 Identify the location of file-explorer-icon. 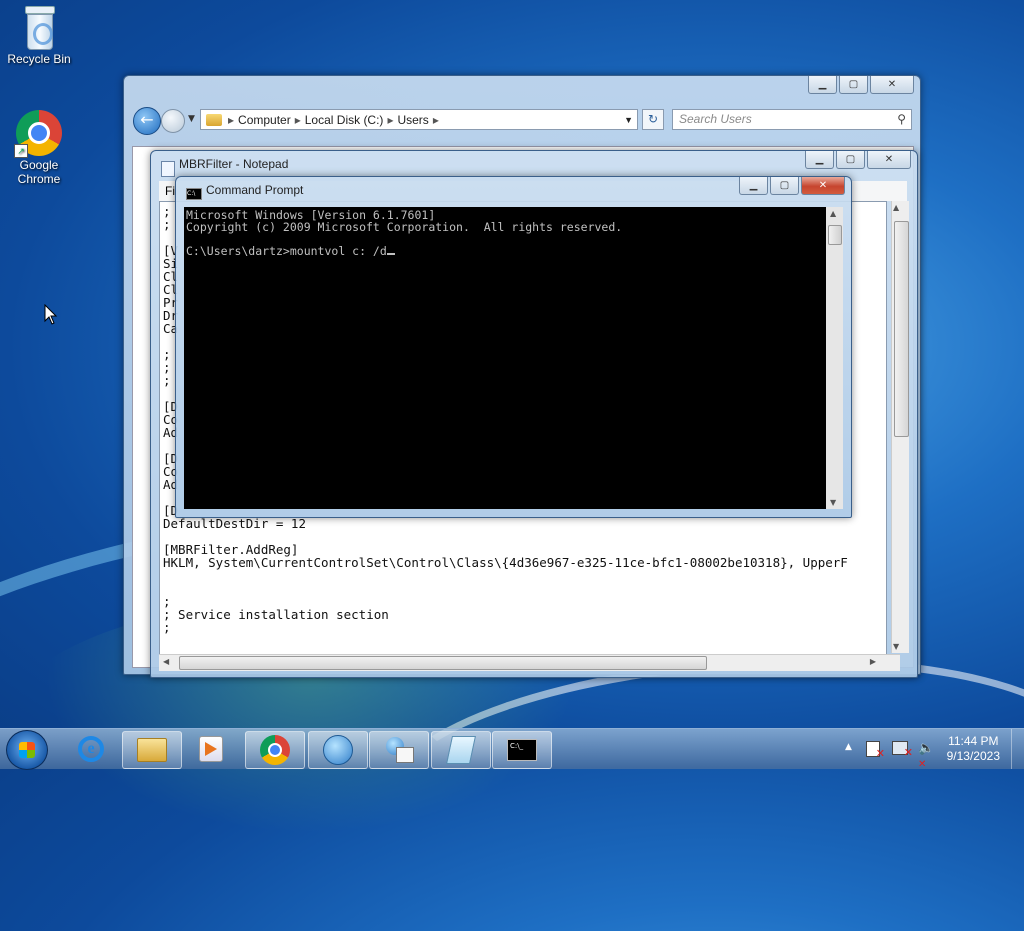
(152, 750).